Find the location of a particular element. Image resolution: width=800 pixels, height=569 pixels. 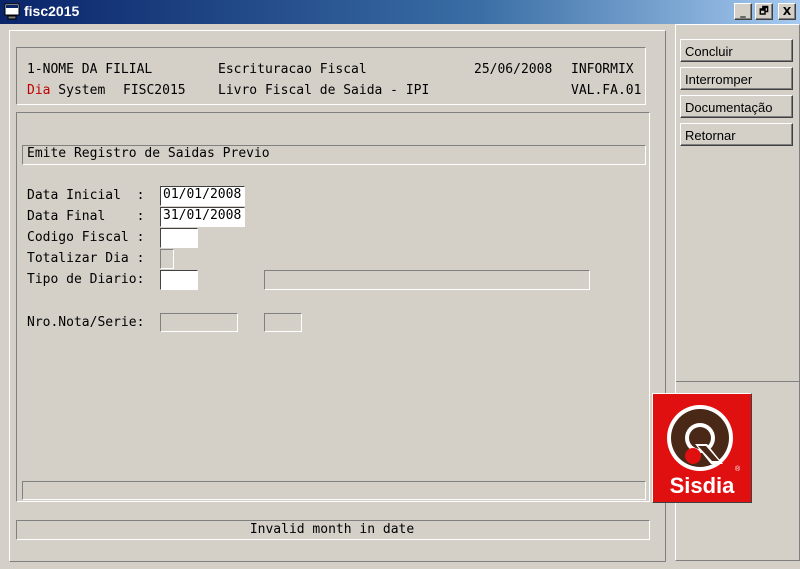

label-tipo-diario: Tipo de Diario: is located at coordinates (86, 279).